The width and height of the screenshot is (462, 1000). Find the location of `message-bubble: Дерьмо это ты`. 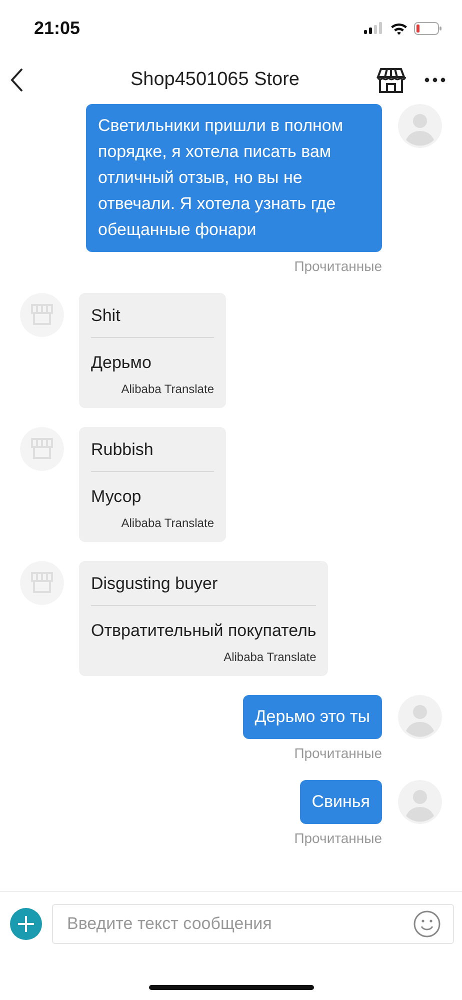

message-bubble: Дерьмо это ты is located at coordinates (312, 717).